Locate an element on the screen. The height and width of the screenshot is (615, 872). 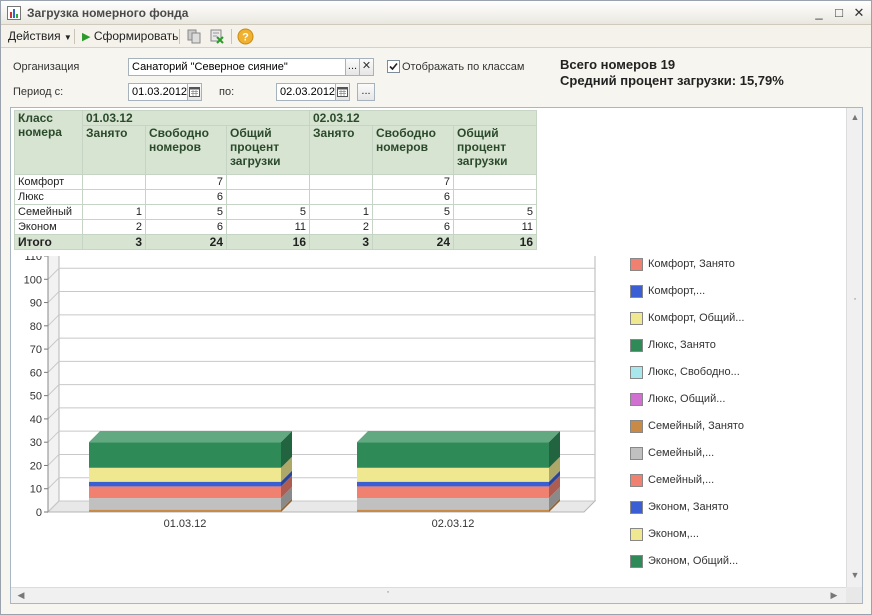
period-from-calendar-button is located at coordinates (194, 92).